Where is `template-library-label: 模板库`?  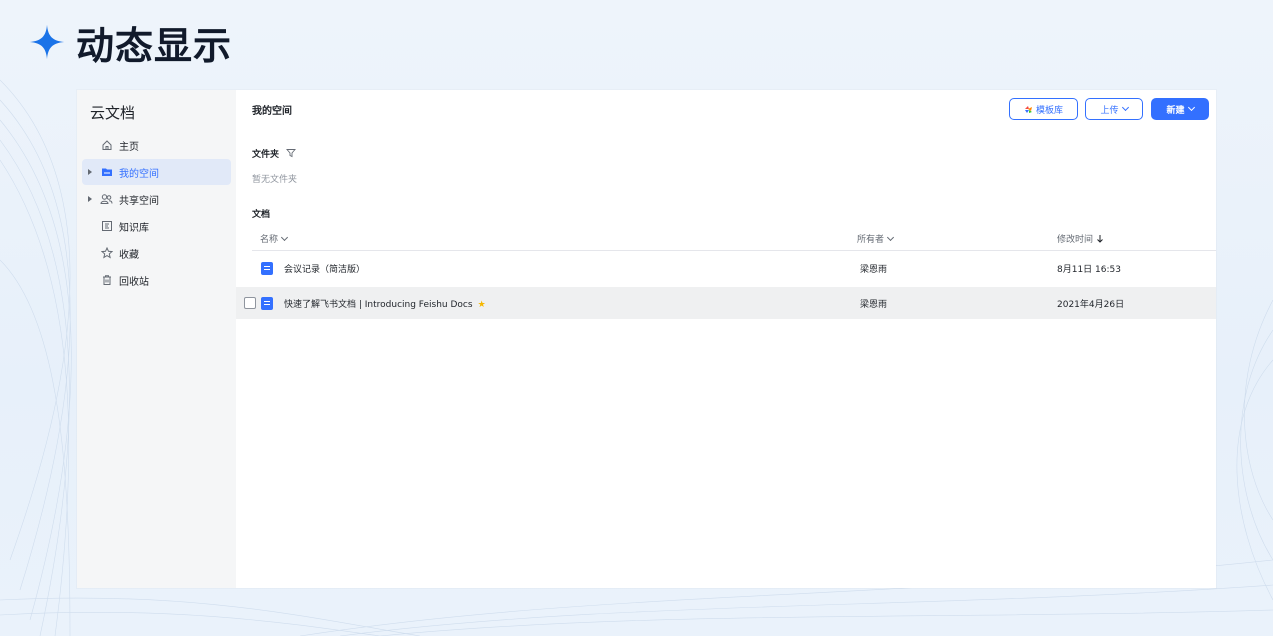 template-library-label: 模板库 is located at coordinates (1049, 110).